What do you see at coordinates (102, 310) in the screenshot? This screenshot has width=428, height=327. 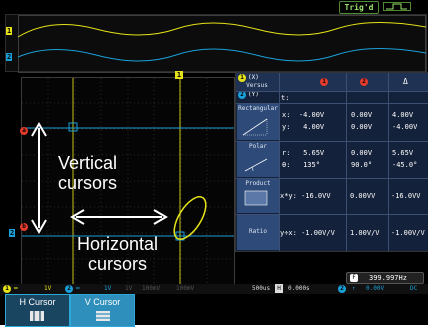 I see `v-cursor-button: V Cursor` at bounding box center [102, 310].